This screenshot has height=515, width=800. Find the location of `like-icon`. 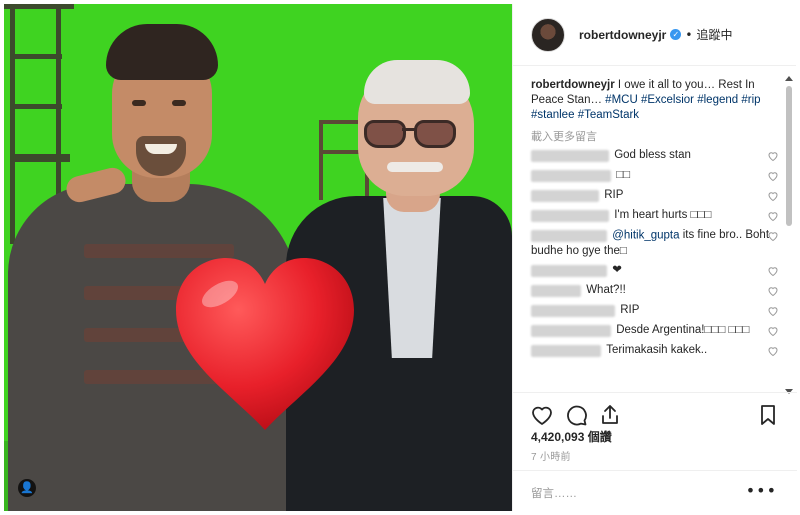

like-icon is located at coordinates (542, 415).